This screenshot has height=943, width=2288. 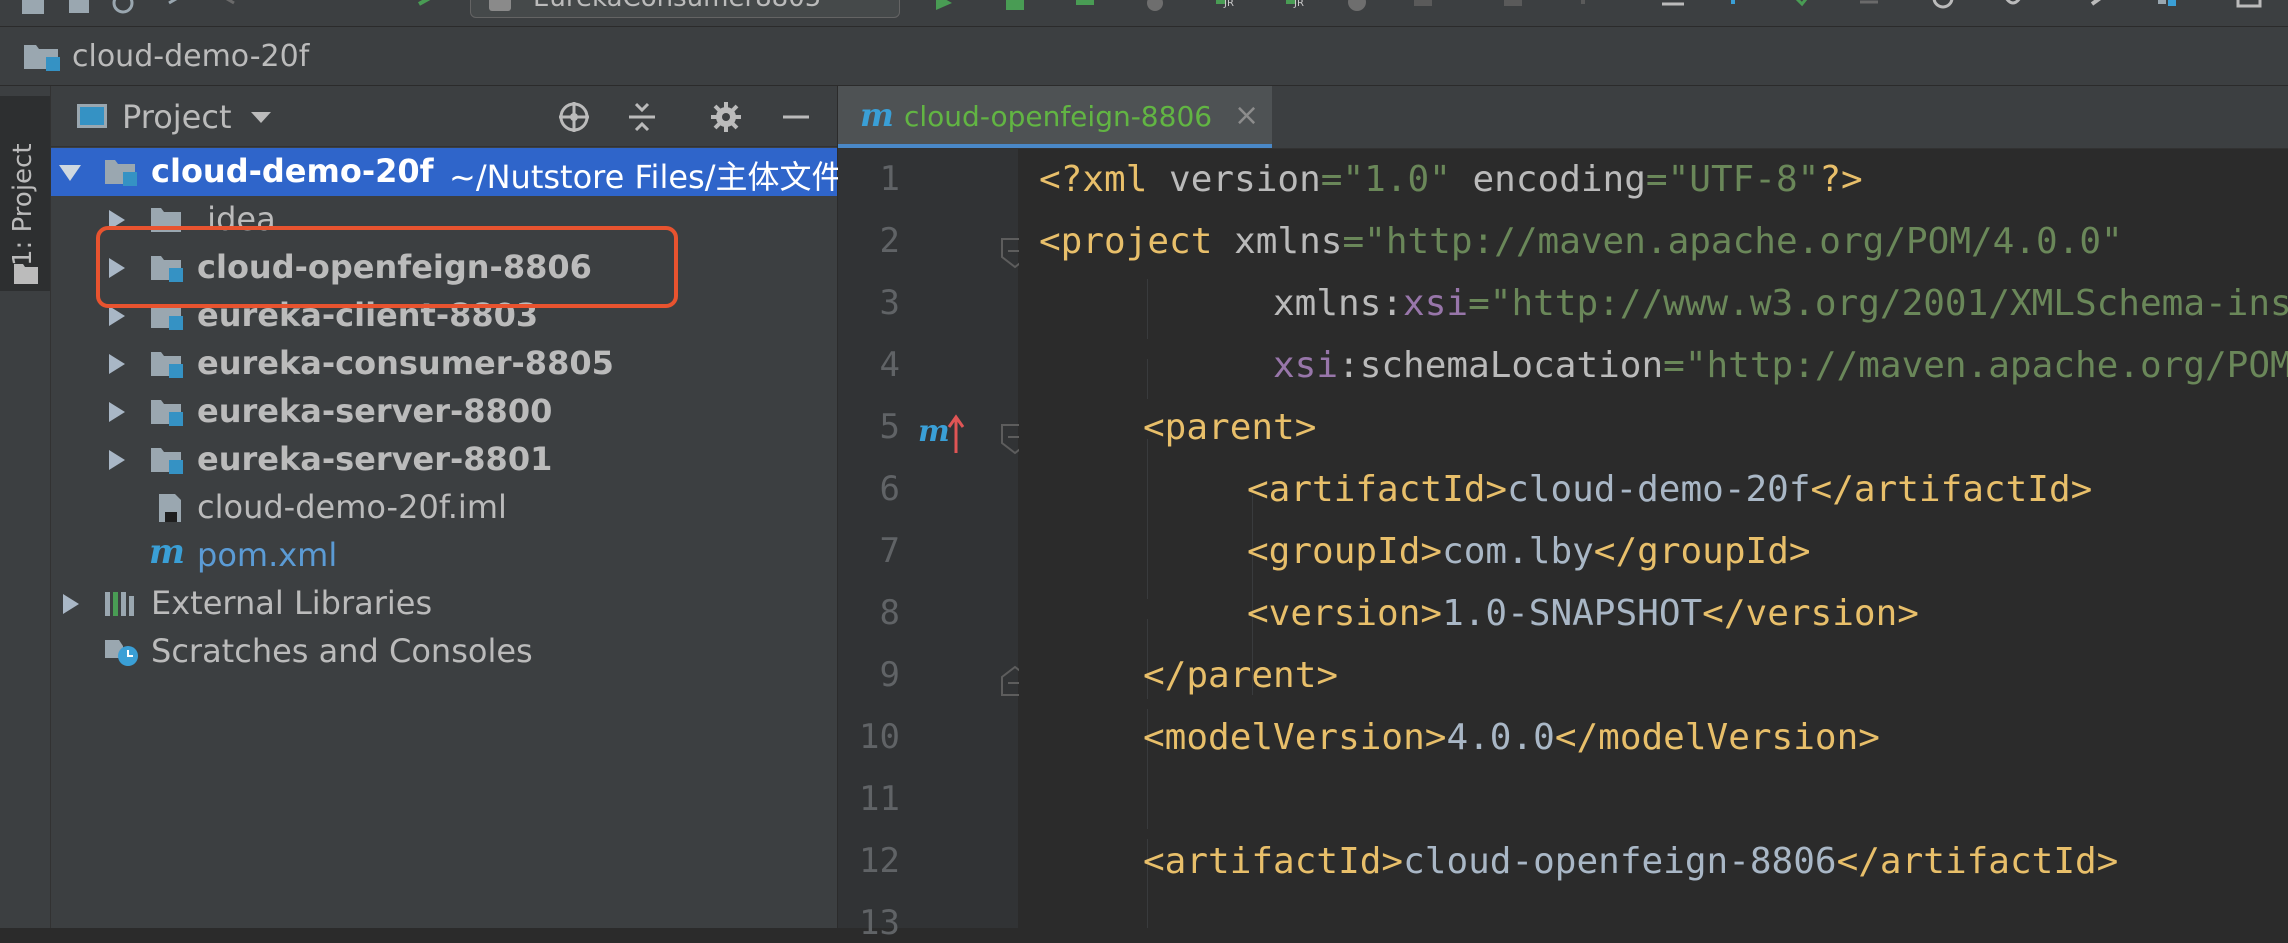 What do you see at coordinates (1055, 117) in the screenshot?
I see `tab-pom-xml: m cloud-openfeign-8806 ×` at bounding box center [1055, 117].